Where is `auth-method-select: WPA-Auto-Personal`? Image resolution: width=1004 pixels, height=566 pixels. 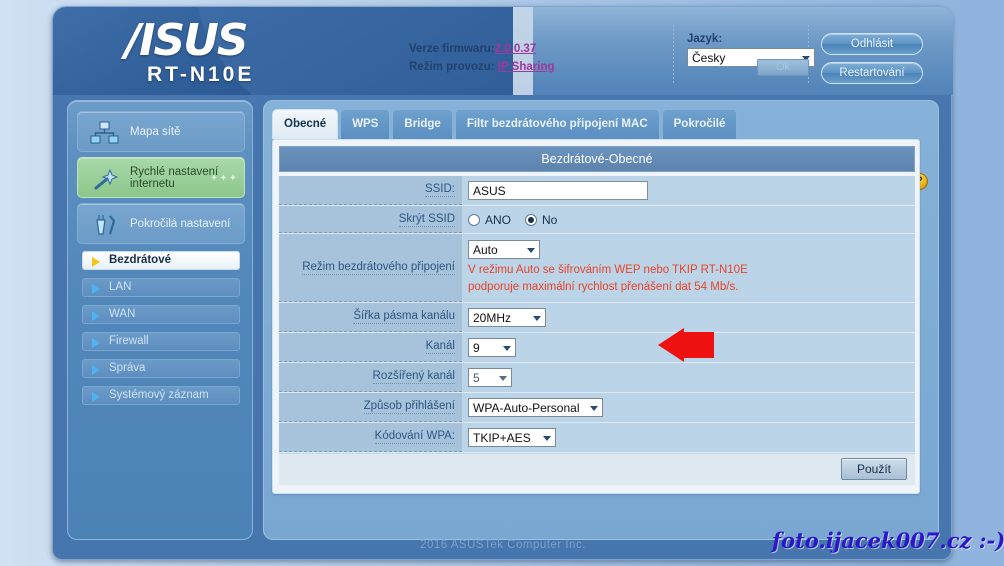 auth-method-select: WPA-Auto-Personal is located at coordinates (535, 407).